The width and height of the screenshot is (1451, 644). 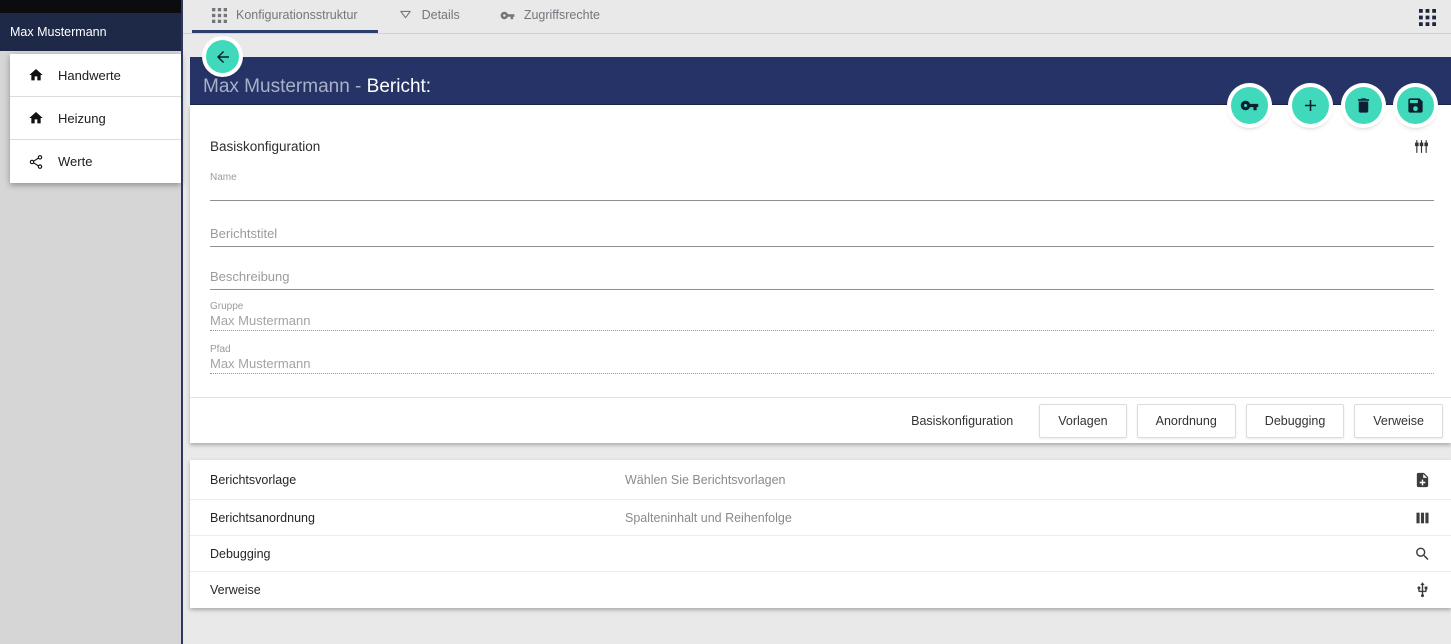 What do you see at coordinates (223, 177) in the screenshot?
I see `field-label-name: Name` at bounding box center [223, 177].